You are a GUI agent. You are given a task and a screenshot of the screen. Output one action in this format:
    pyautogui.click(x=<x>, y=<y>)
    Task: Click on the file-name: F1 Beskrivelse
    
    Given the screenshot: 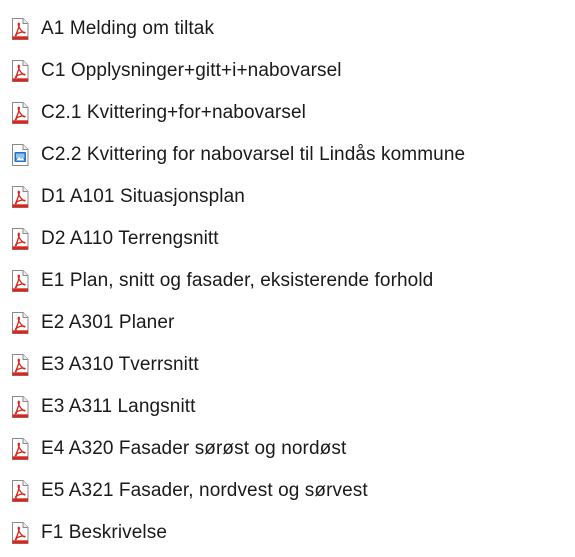 What is the action you would take?
    pyautogui.click(x=104, y=532)
    